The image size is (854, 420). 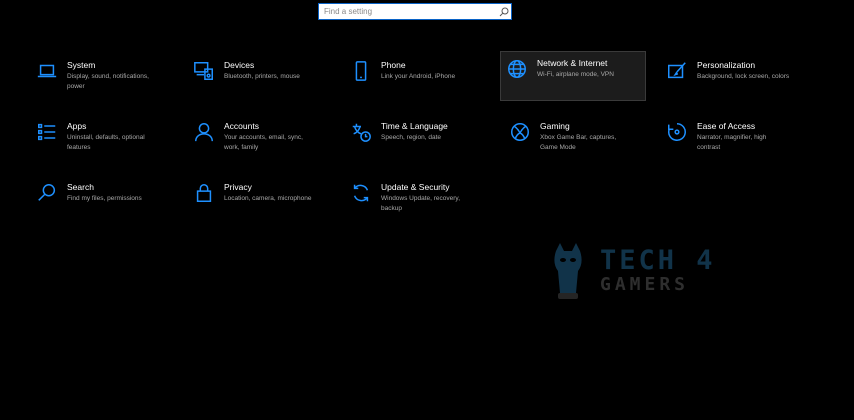 What do you see at coordinates (47, 71) in the screenshot?
I see `laptop-icon` at bounding box center [47, 71].